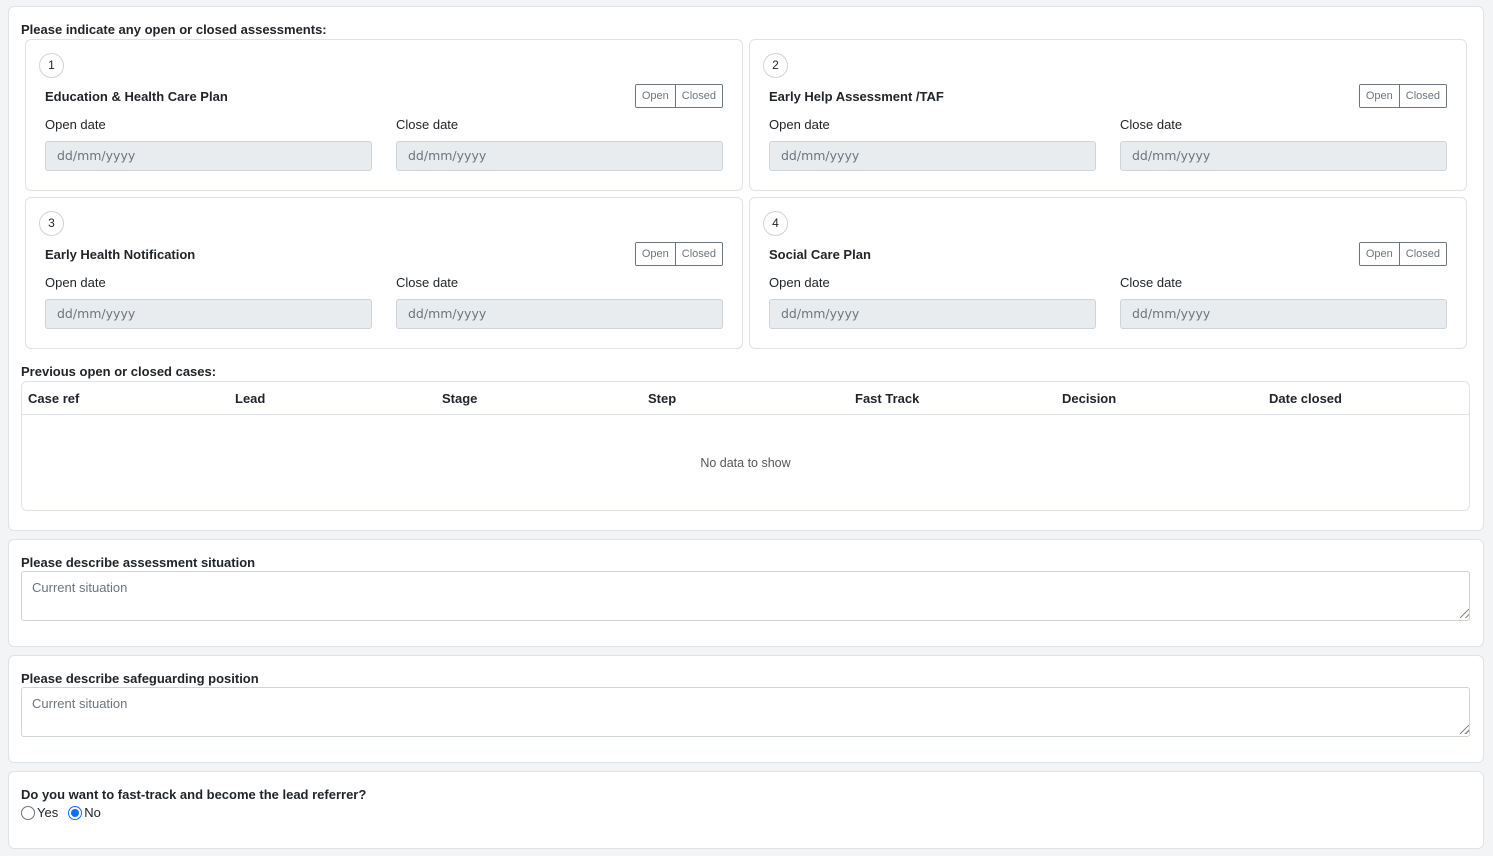 Image resolution: width=1493 pixels, height=856 pixels. What do you see at coordinates (775, 65) in the screenshot?
I see `card-number: 2` at bounding box center [775, 65].